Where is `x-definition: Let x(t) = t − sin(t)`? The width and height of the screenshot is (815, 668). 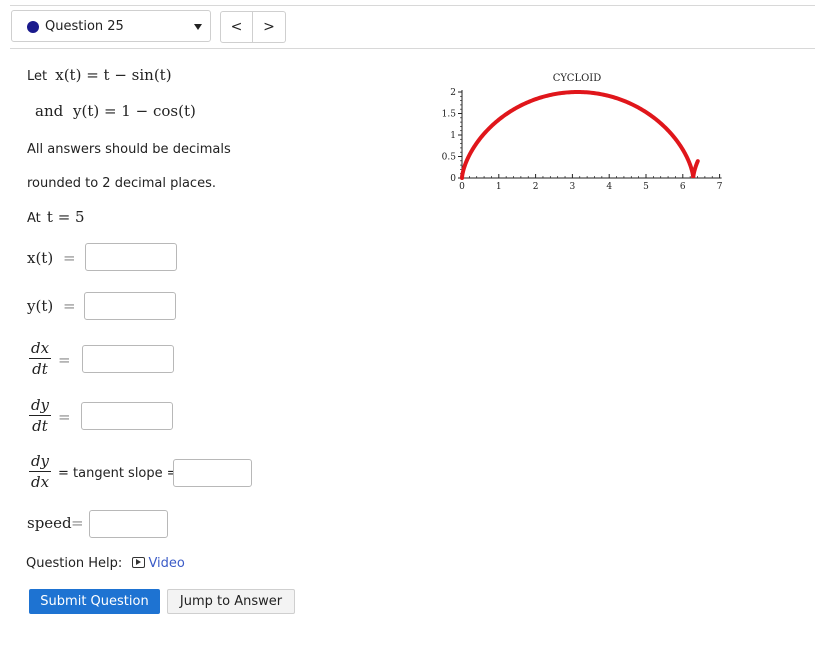 x-definition: Let x(t) = t − sin(t) is located at coordinates (99, 75).